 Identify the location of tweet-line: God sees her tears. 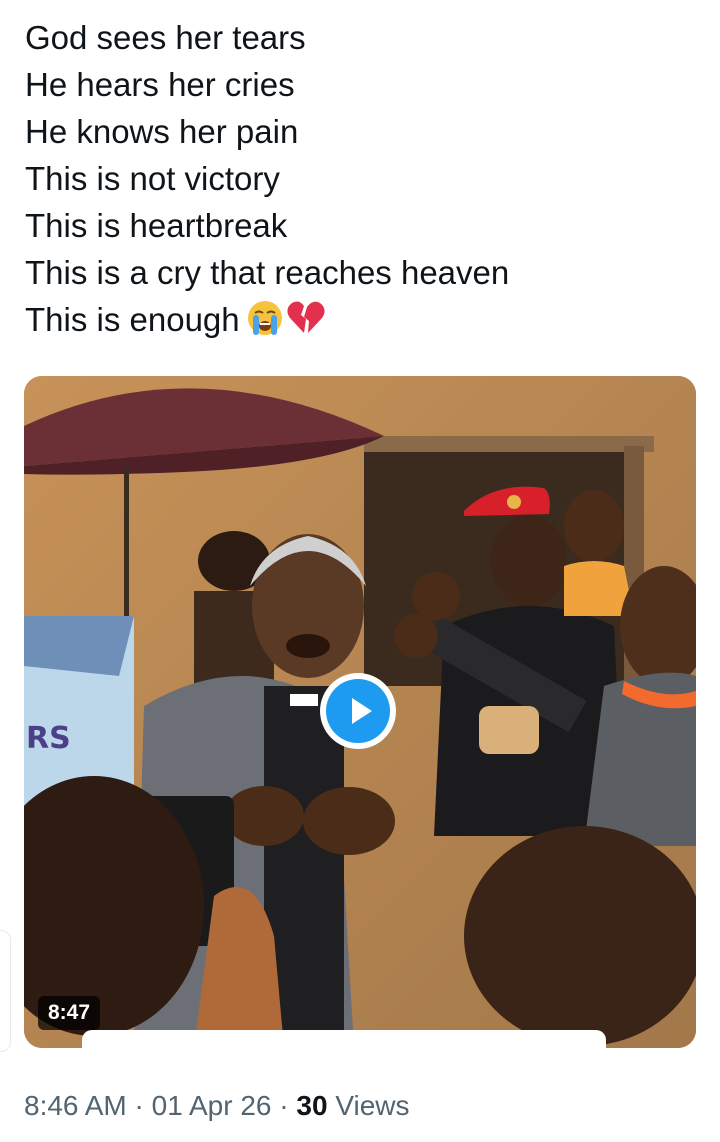
(165, 37).